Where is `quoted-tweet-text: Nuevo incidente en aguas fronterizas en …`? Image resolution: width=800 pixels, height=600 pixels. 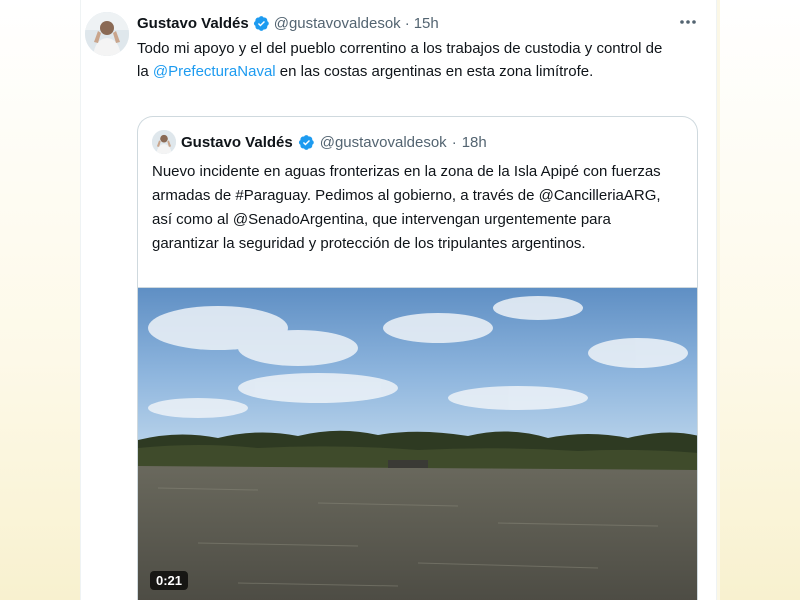 quoted-tweet-text: Nuevo incidente en aguas fronterizas en … is located at coordinates (406, 207).